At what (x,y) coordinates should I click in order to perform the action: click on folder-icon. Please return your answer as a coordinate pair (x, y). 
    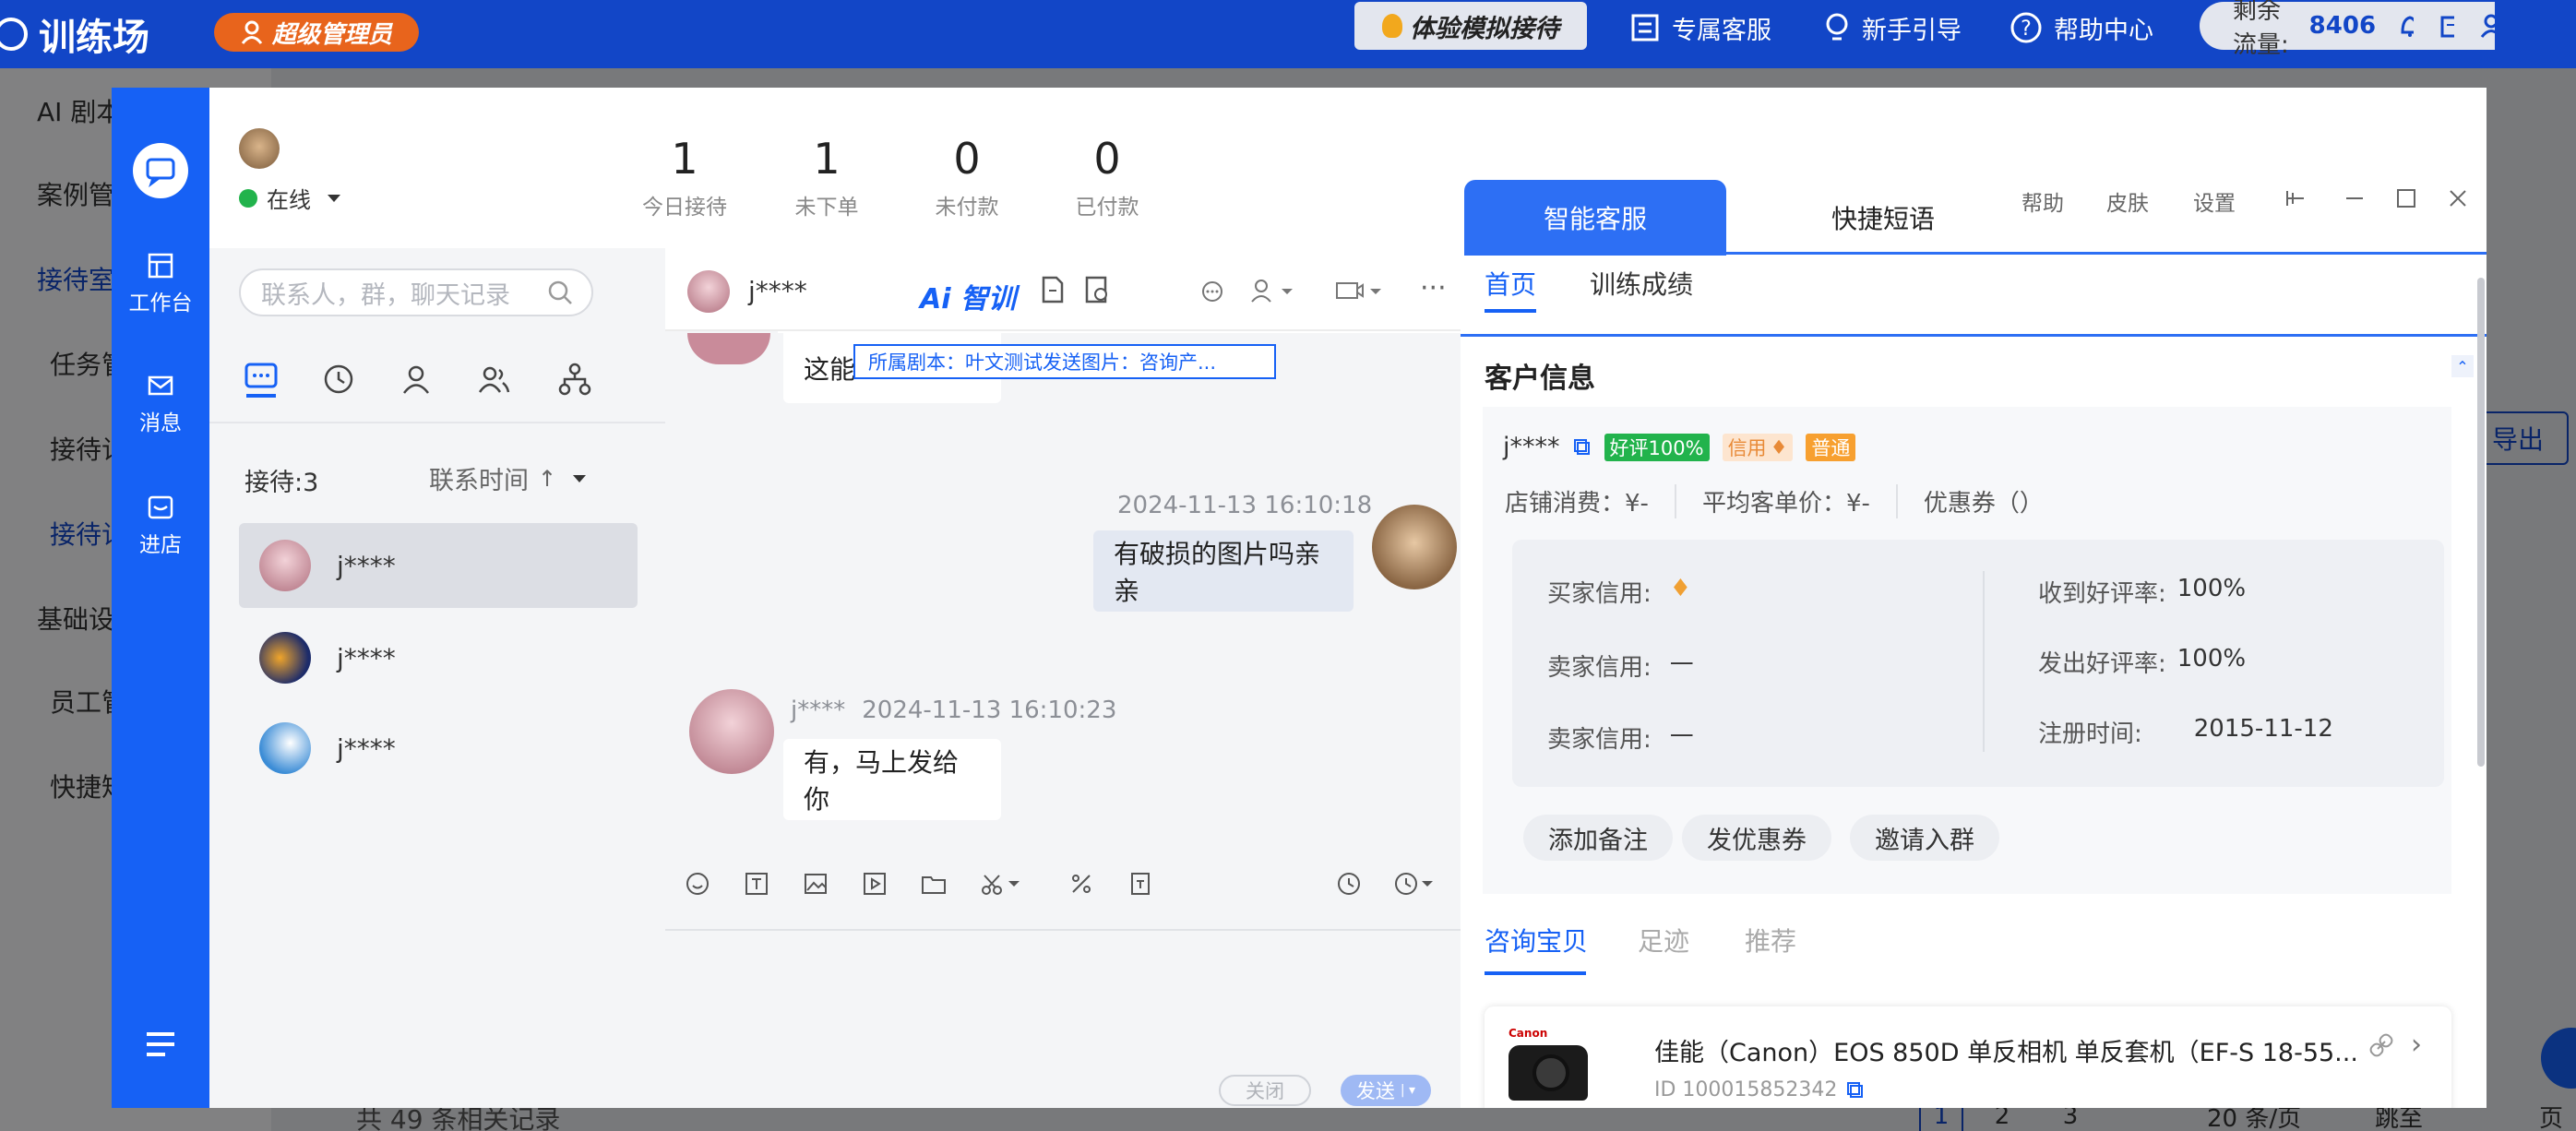
    Looking at the image, I should click on (934, 884).